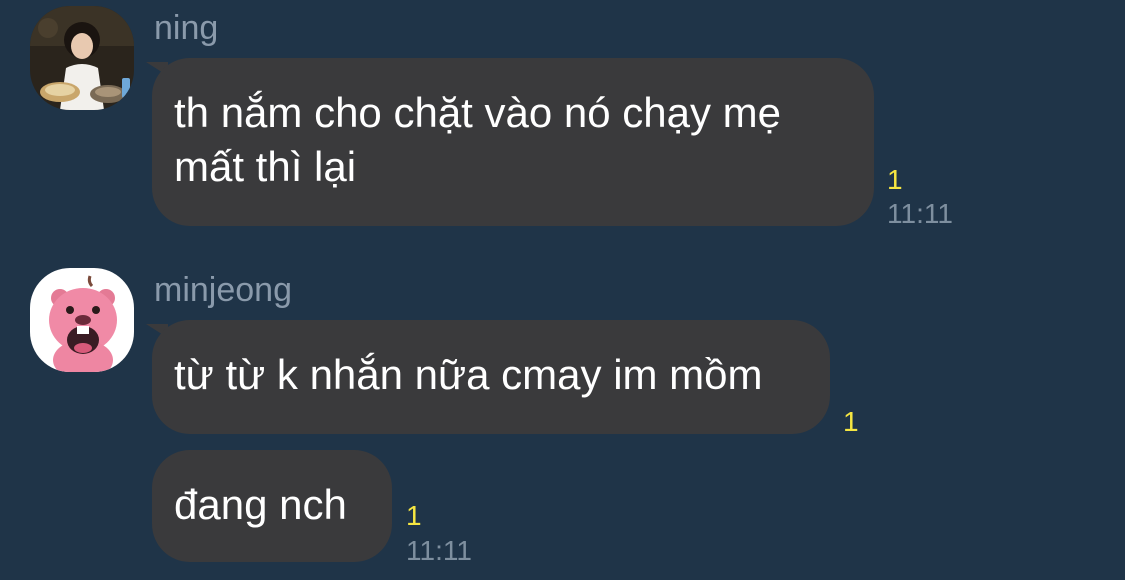  I want to click on pink-beaver-avatar-icon, so click(82, 320).